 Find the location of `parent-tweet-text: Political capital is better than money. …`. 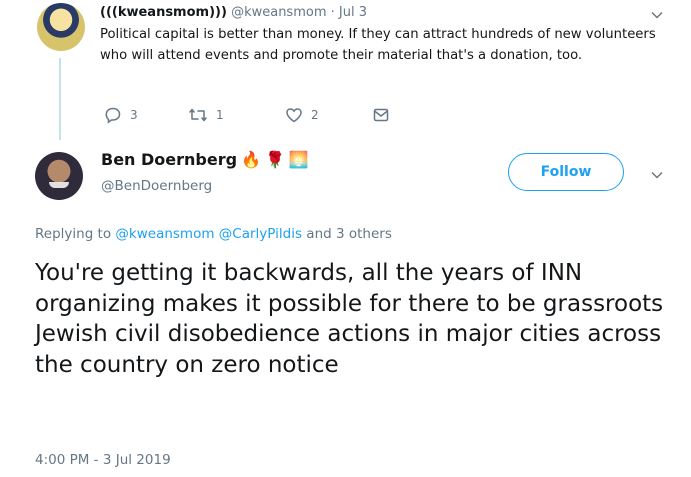

parent-tweet-text: Political capital is better than money. … is located at coordinates (378, 45).